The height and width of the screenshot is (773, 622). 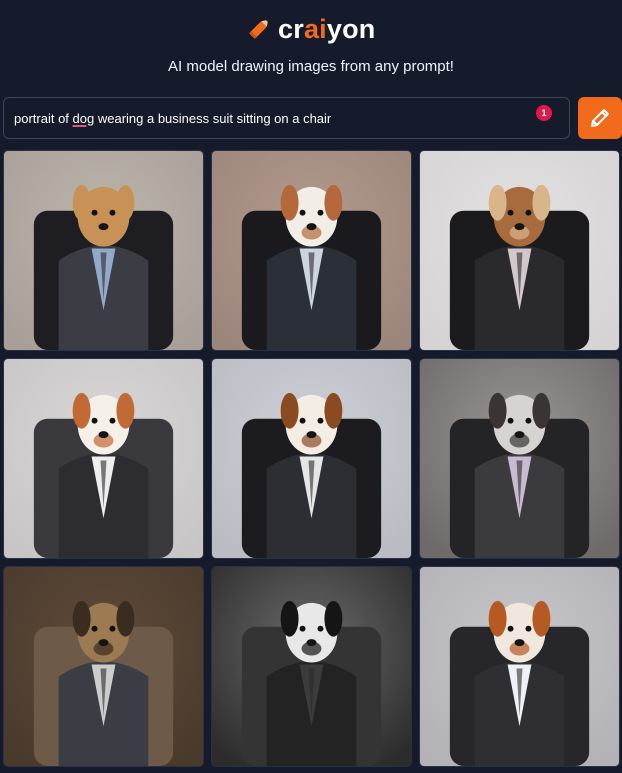 I want to click on logo-text-part: cr, so click(x=291, y=28).